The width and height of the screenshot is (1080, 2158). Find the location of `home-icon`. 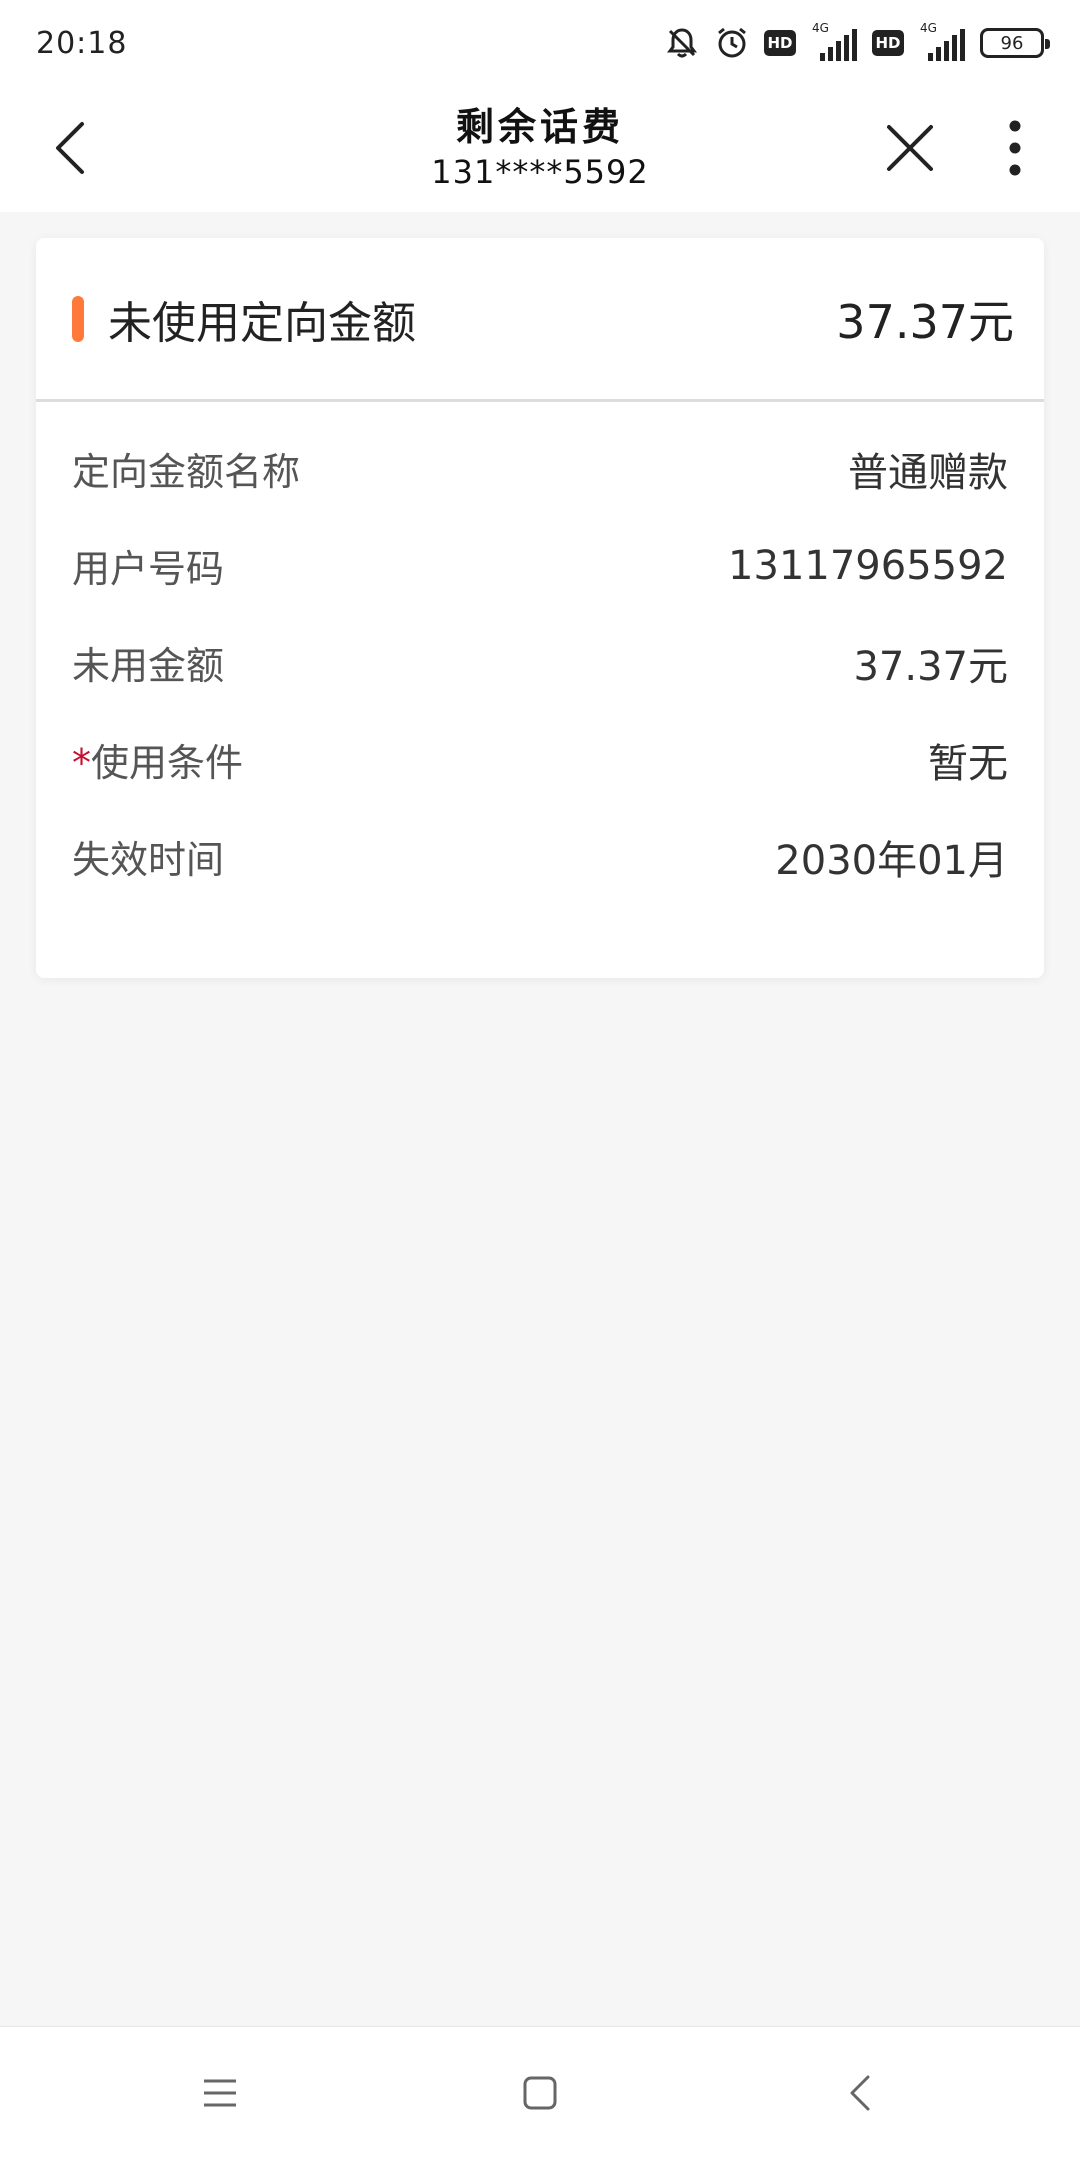

home-icon is located at coordinates (540, 2092).